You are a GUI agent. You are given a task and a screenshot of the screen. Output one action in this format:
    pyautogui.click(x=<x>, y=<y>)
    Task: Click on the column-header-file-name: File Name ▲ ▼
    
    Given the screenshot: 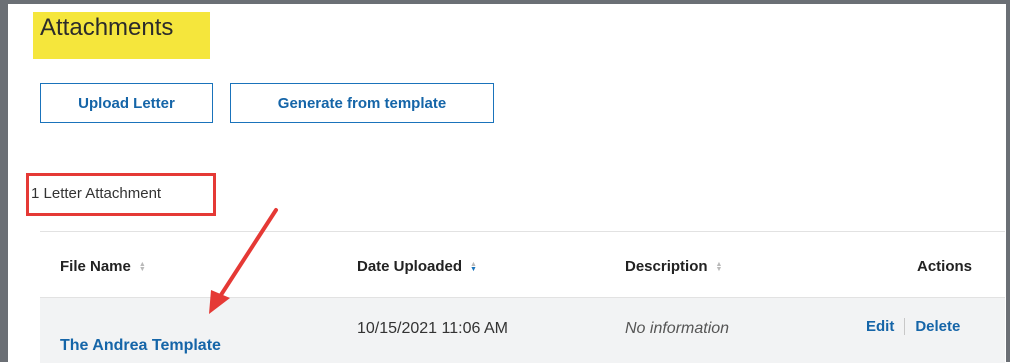 What is the action you would take?
    pyautogui.click(x=103, y=266)
    